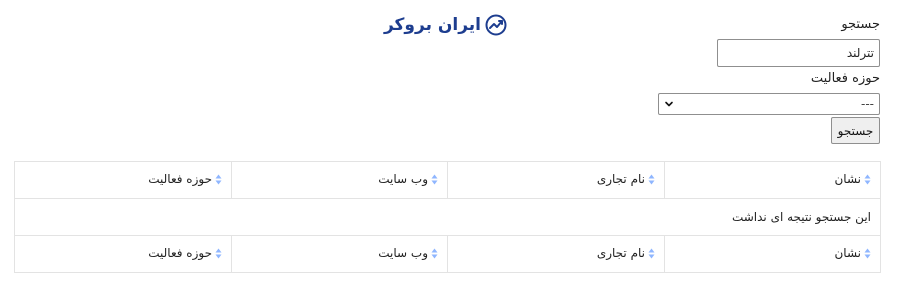  What do you see at coordinates (620, 253) in the screenshot?
I see `column-footer-label: نام تجاری` at bounding box center [620, 253].